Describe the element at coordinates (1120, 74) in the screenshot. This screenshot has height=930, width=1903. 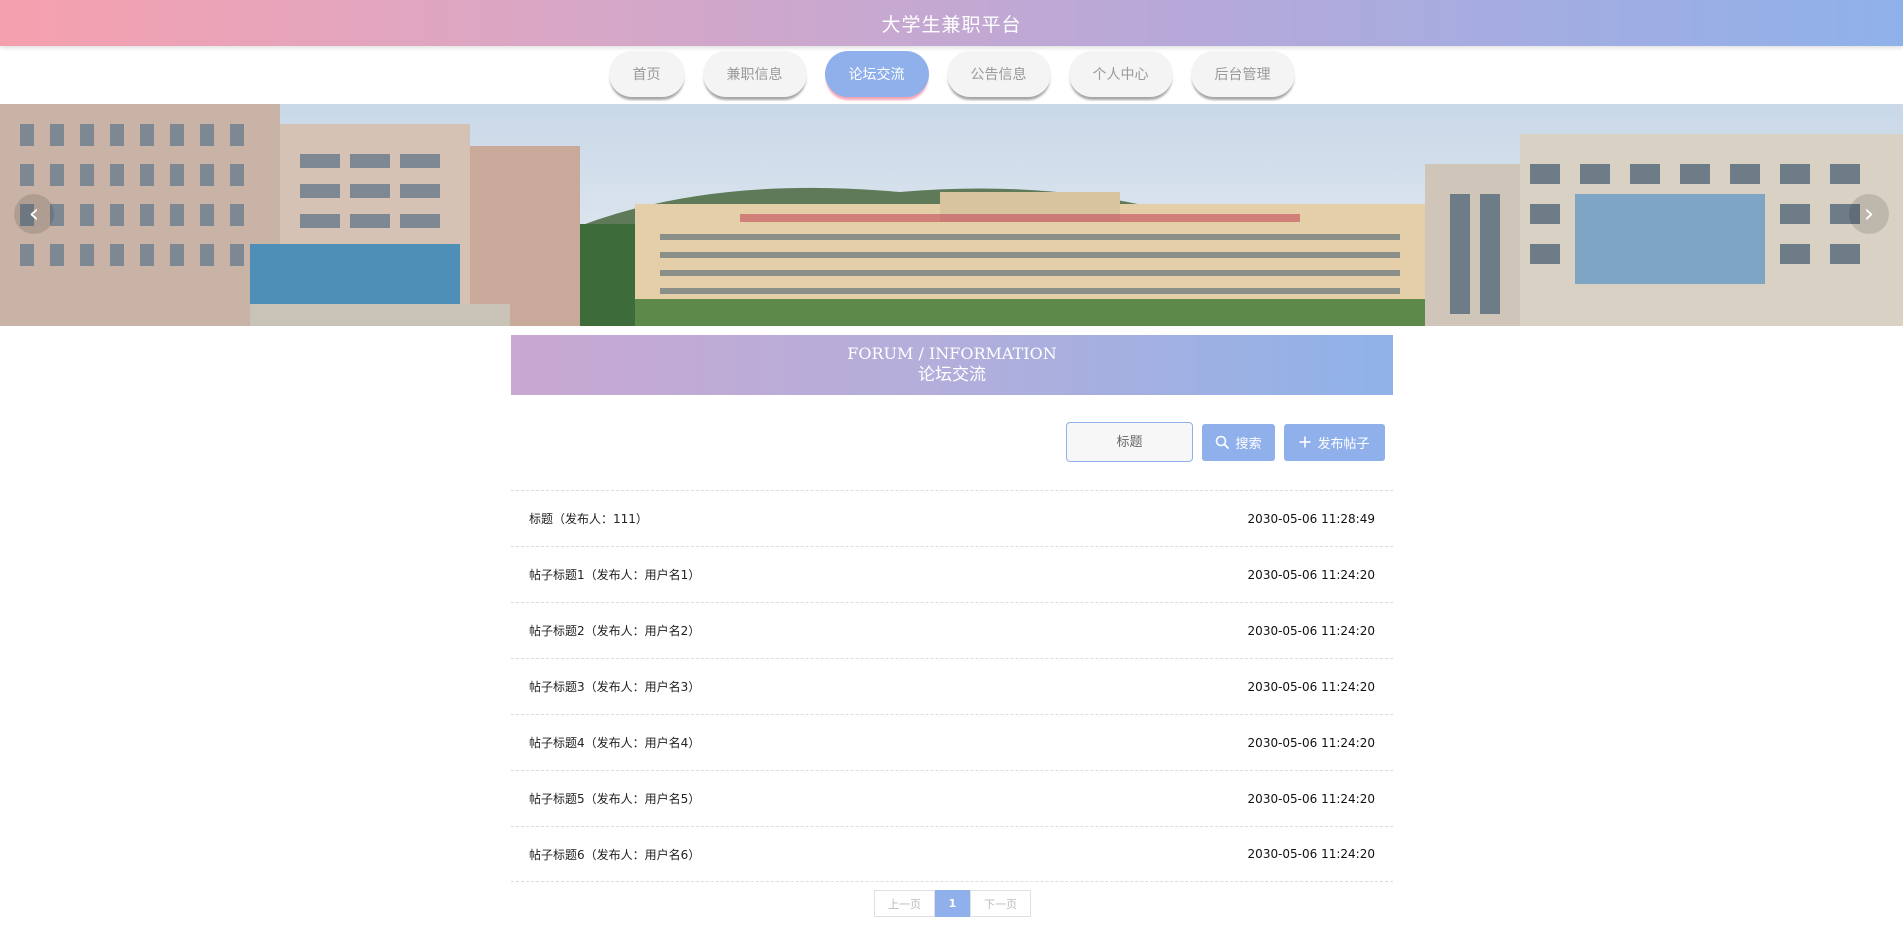
I see `nav-user-center: 个人中心` at that location.